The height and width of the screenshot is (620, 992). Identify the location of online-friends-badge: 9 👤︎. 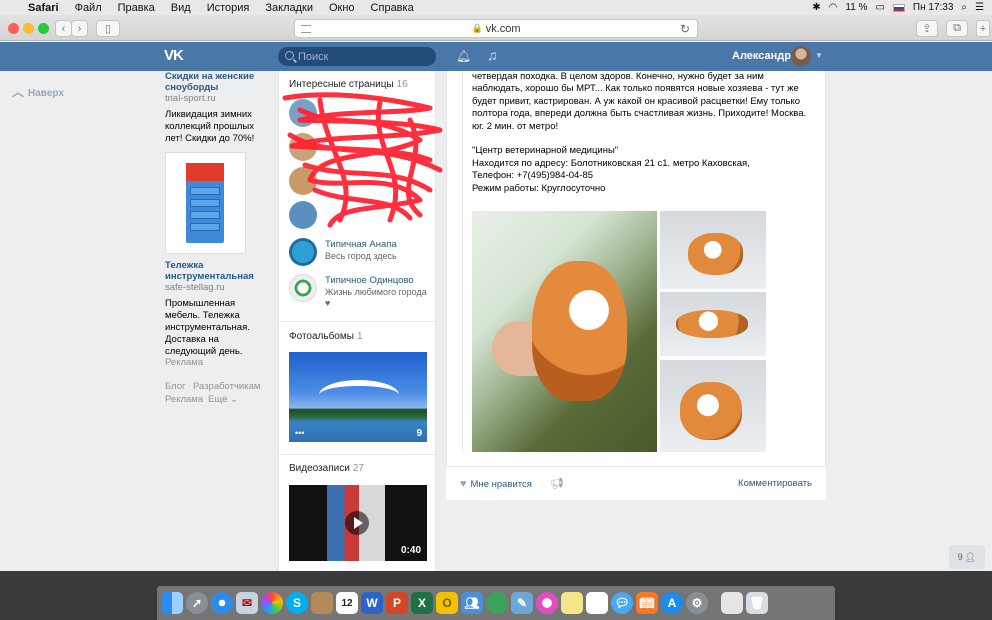
(967, 557).